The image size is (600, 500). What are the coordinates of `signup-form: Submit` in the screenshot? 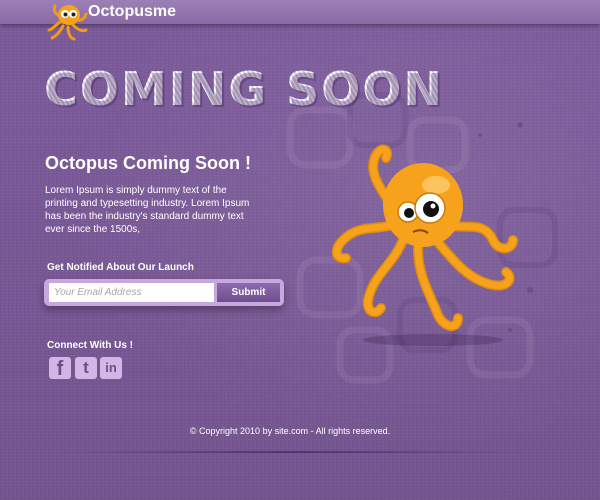 It's located at (164, 292).